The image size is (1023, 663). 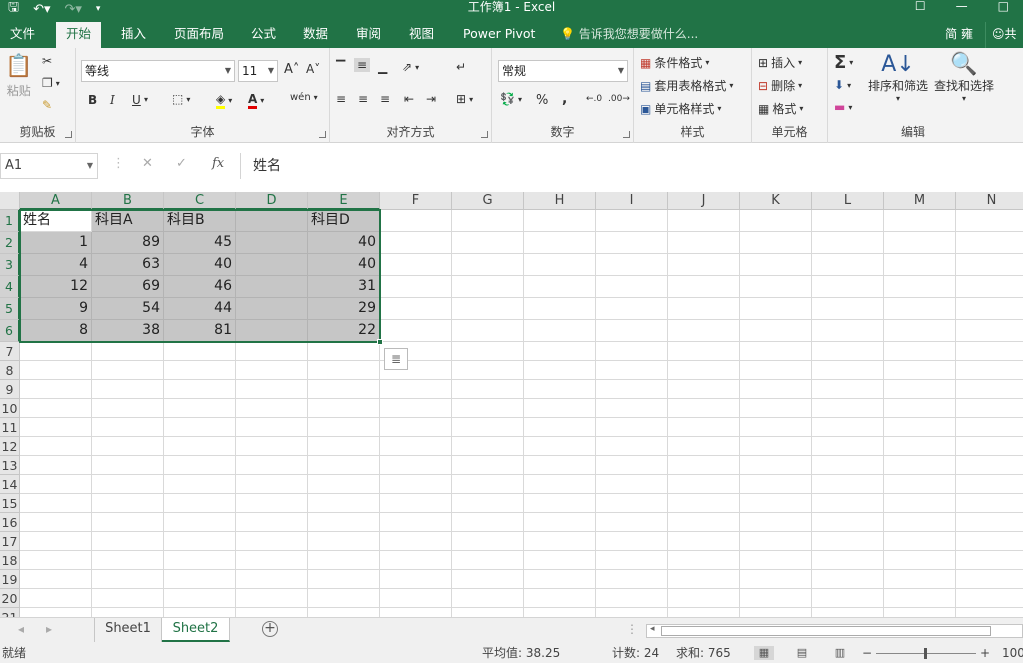 I want to click on cell-n6, so click(x=989, y=331).